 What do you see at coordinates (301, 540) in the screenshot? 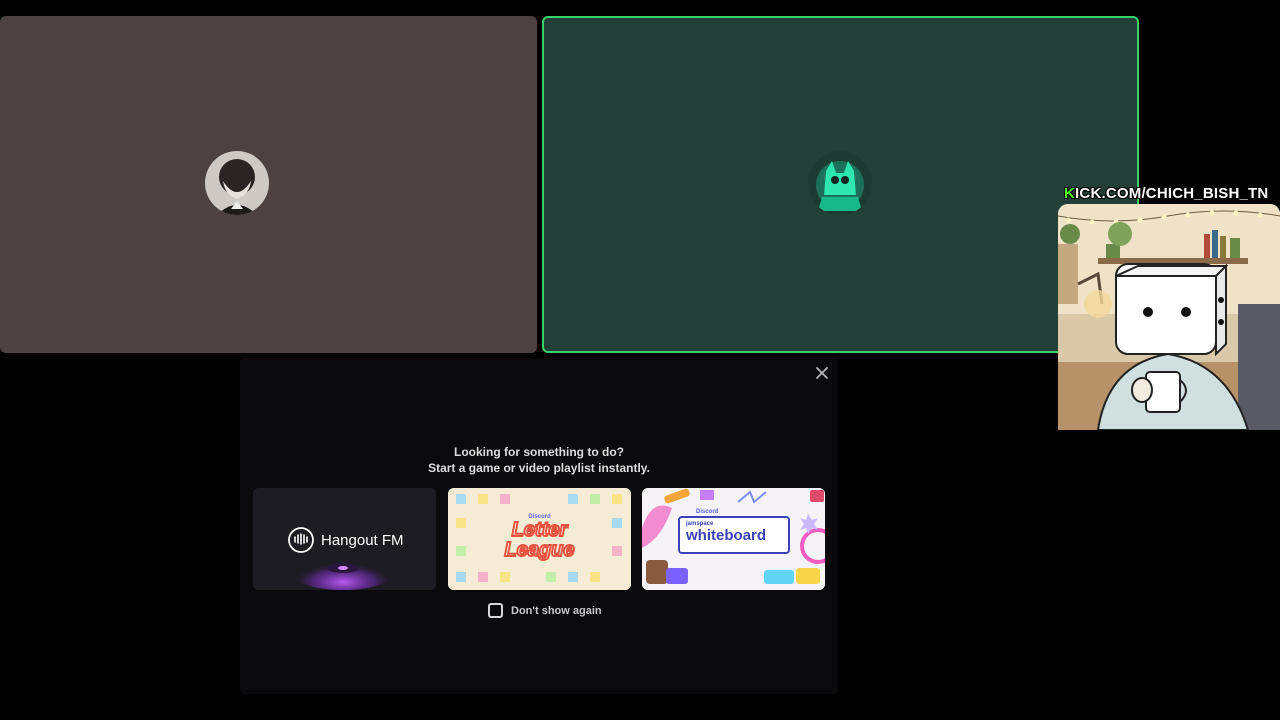
I see `hangout-fm-logo-icon` at bounding box center [301, 540].